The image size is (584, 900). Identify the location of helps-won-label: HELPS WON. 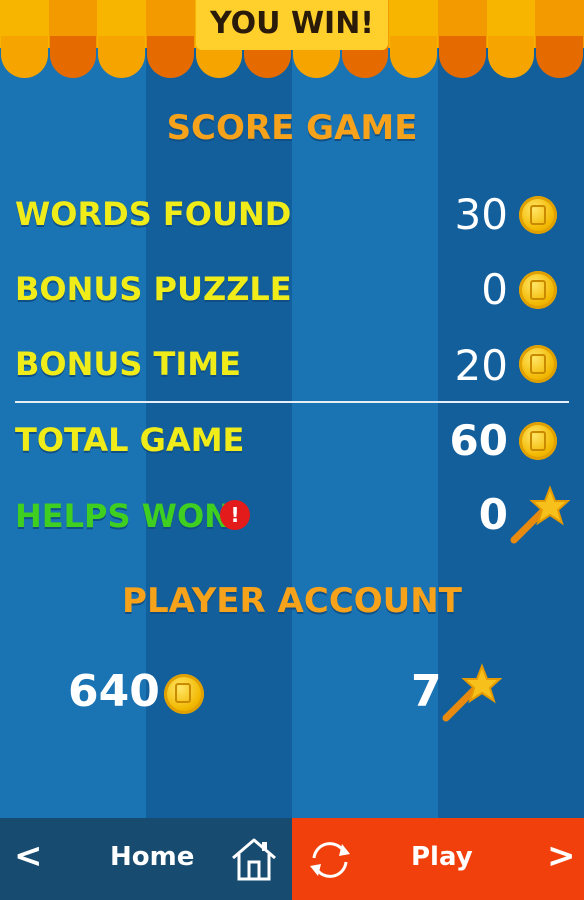
(123, 516).